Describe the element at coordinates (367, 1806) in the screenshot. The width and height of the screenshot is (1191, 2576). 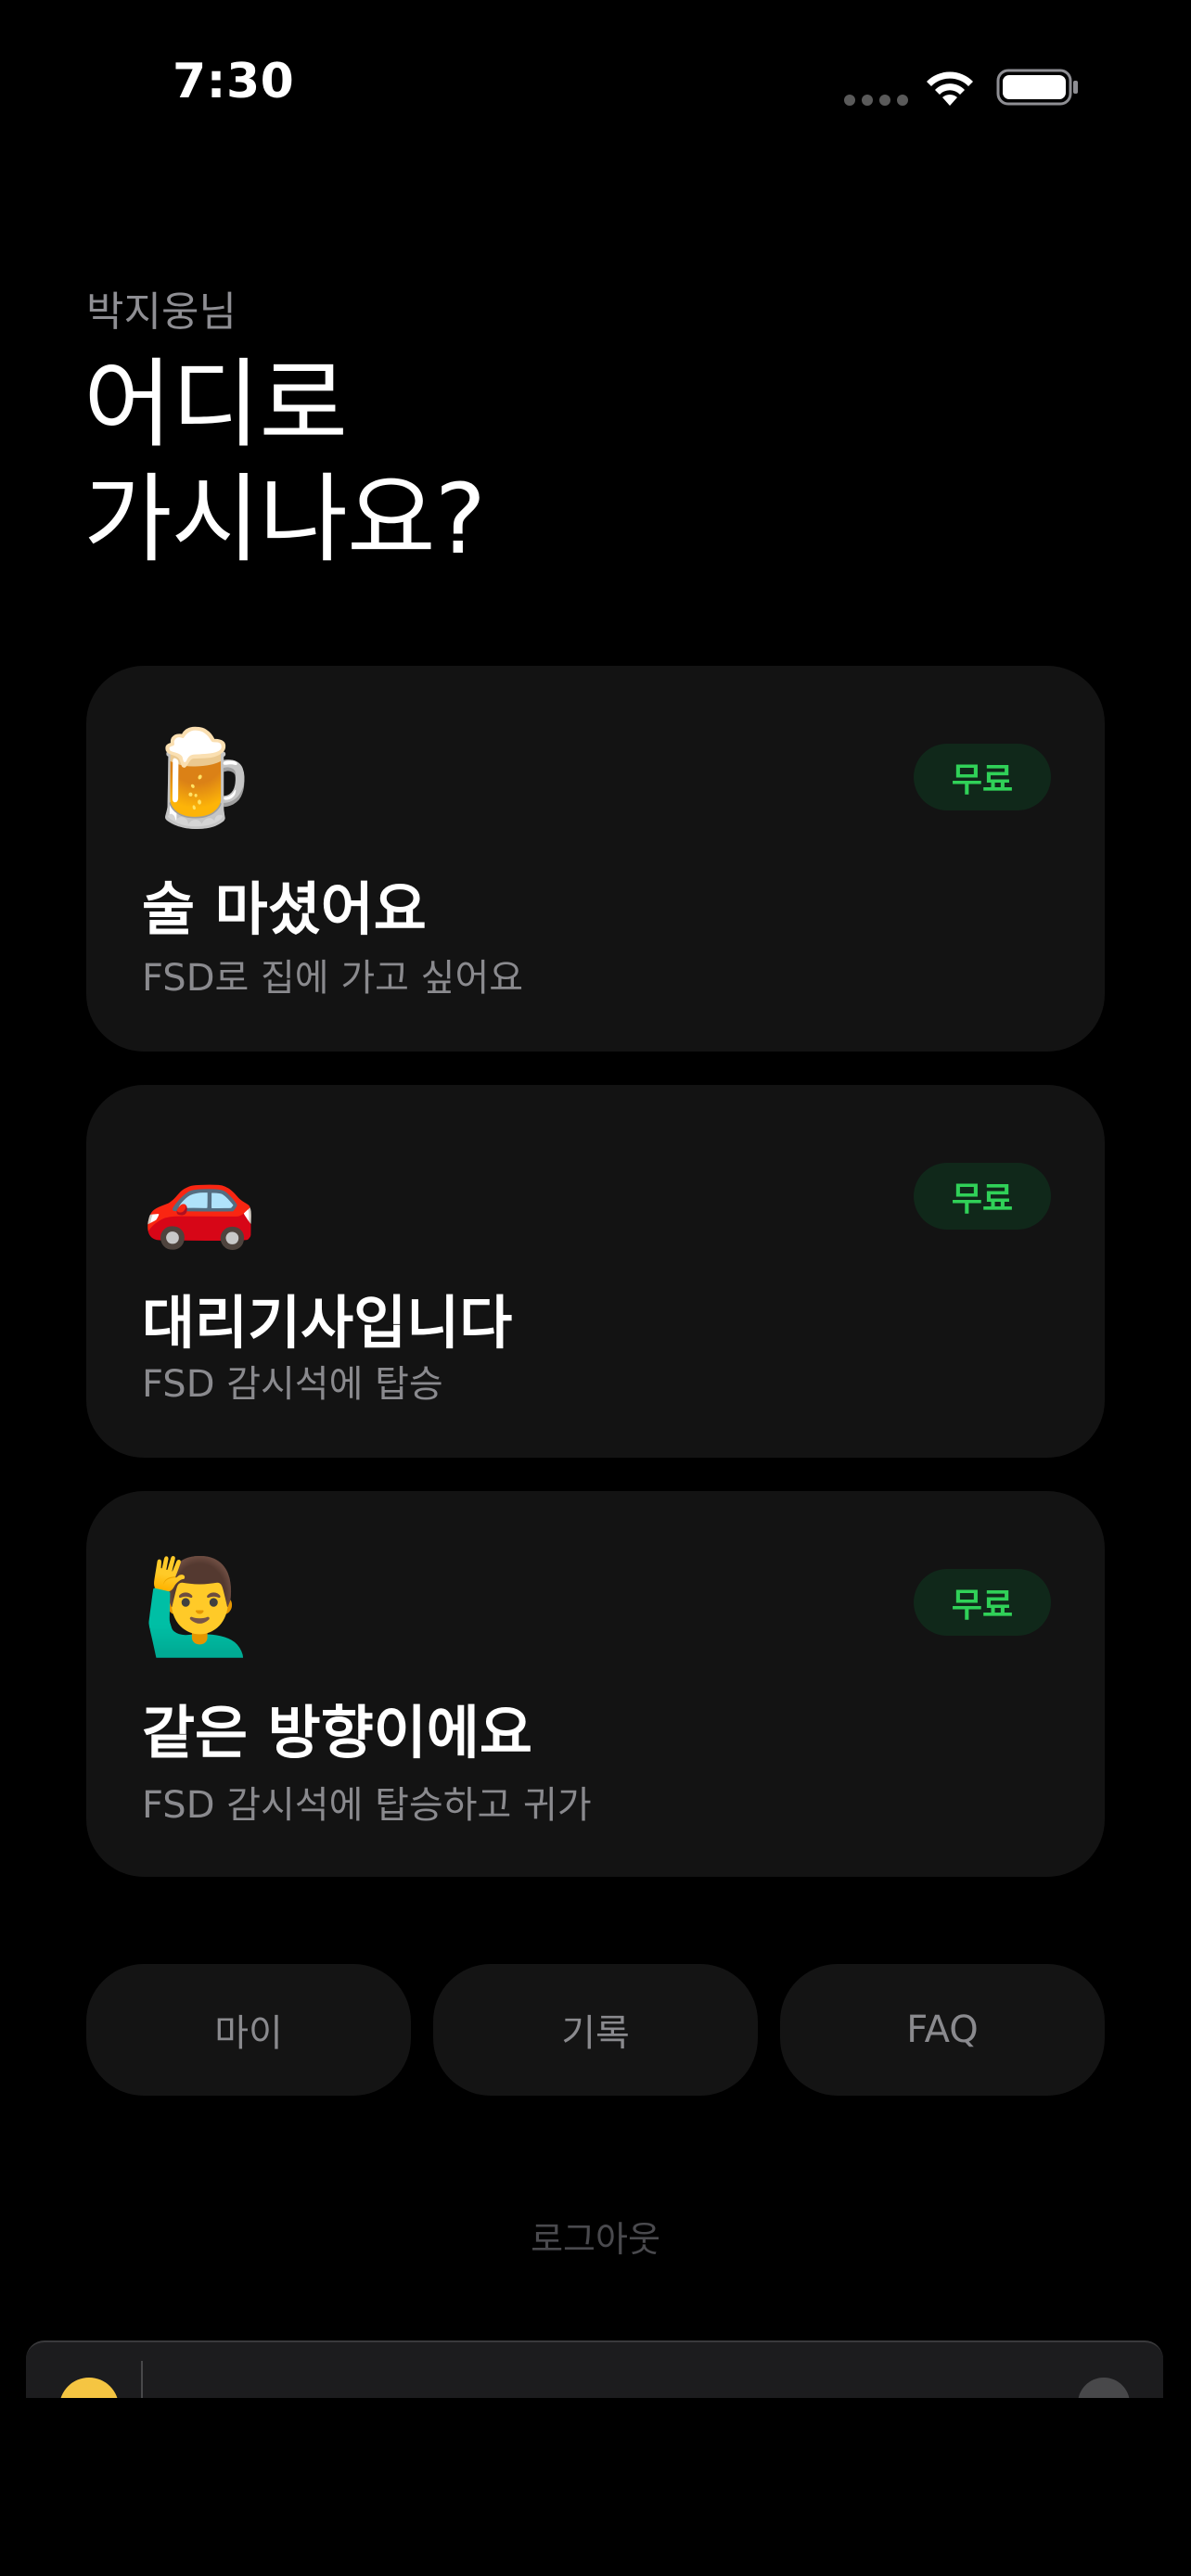
I see `card-subtitle: FSD 감시석에 탑승하고 귀가` at that location.